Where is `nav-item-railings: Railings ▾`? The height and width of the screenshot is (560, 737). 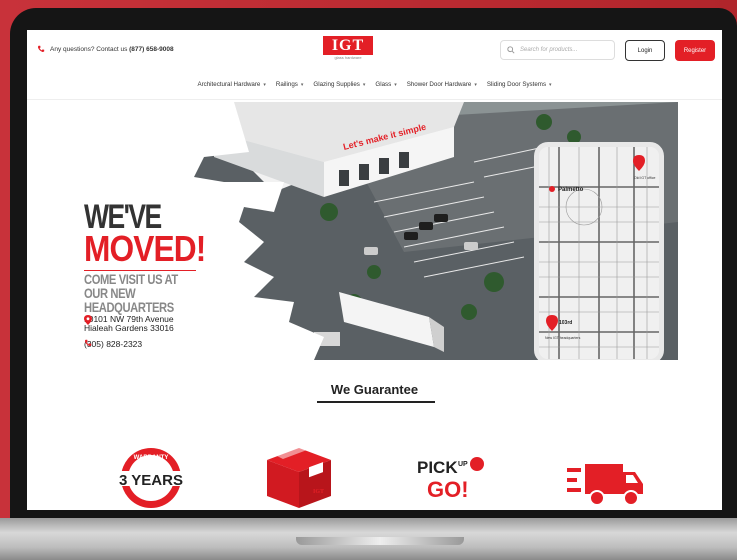 nav-item-railings: Railings ▾ is located at coordinates (290, 84).